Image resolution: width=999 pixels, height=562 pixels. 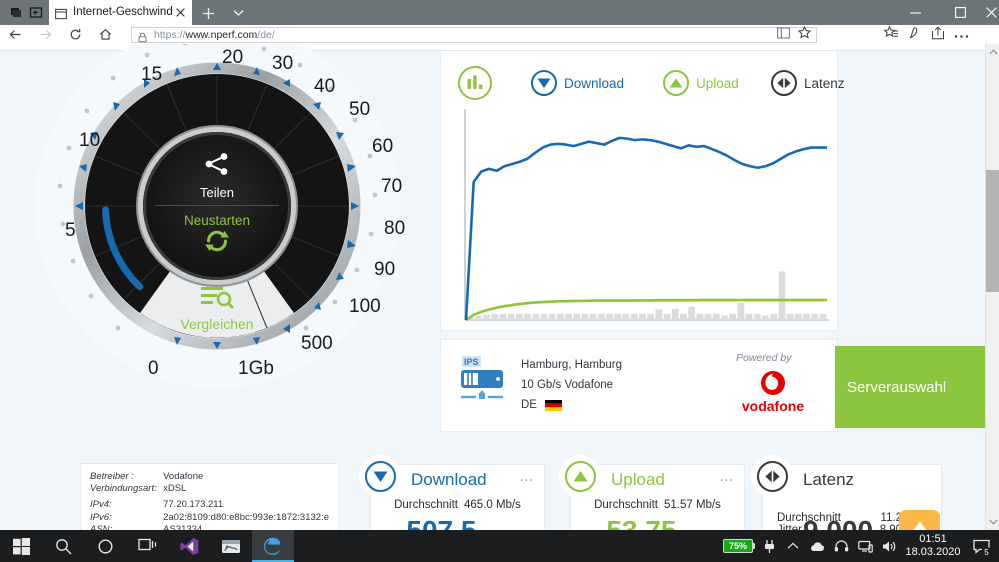 What do you see at coordinates (112, 476) in the screenshot?
I see `info-key: Betreiber :` at bounding box center [112, 476].